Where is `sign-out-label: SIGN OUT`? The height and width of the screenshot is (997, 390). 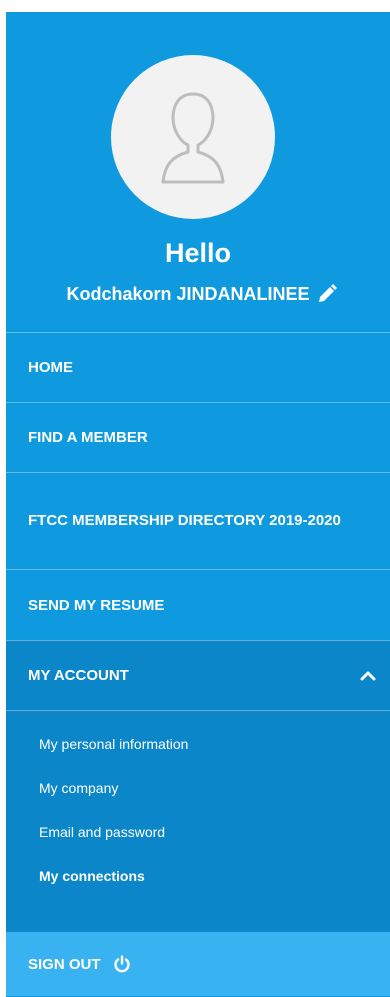
sign-out-label: SIGN OUT is located at coordinates (64, 964).